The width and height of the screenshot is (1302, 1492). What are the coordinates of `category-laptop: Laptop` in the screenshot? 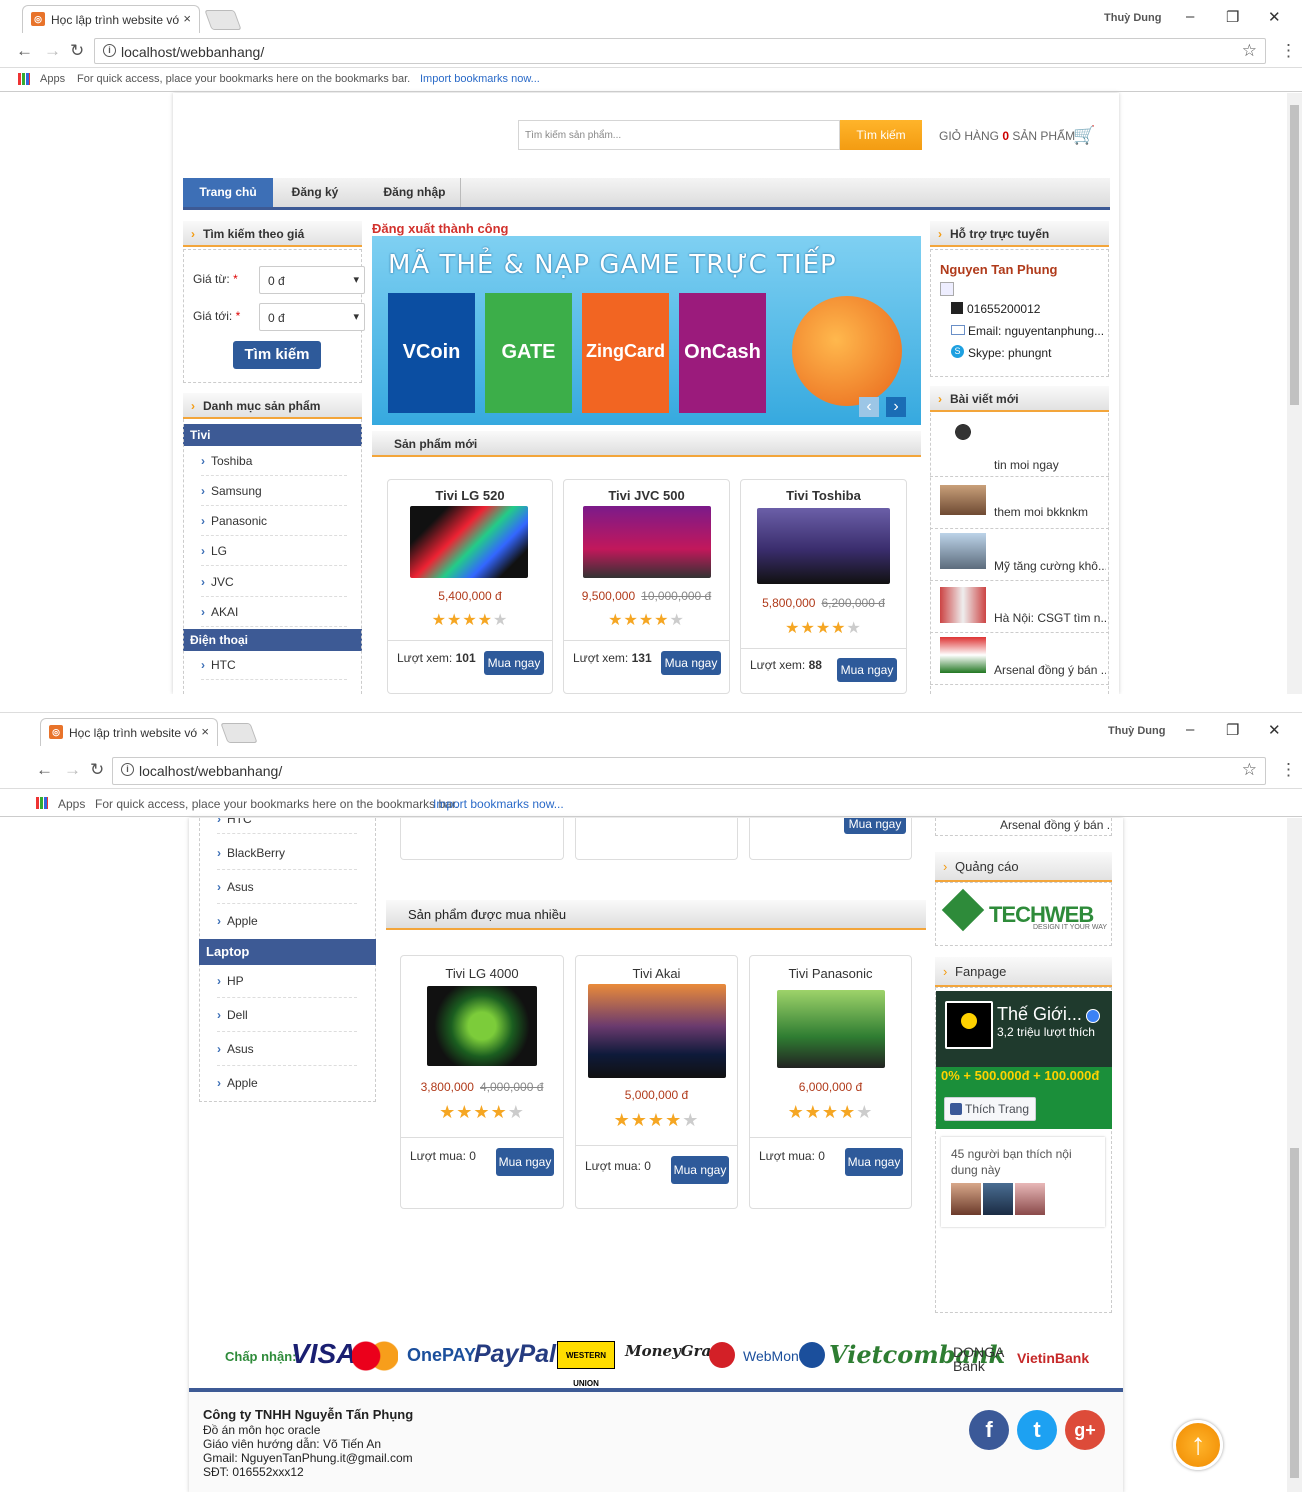 It's located at (287, 952).